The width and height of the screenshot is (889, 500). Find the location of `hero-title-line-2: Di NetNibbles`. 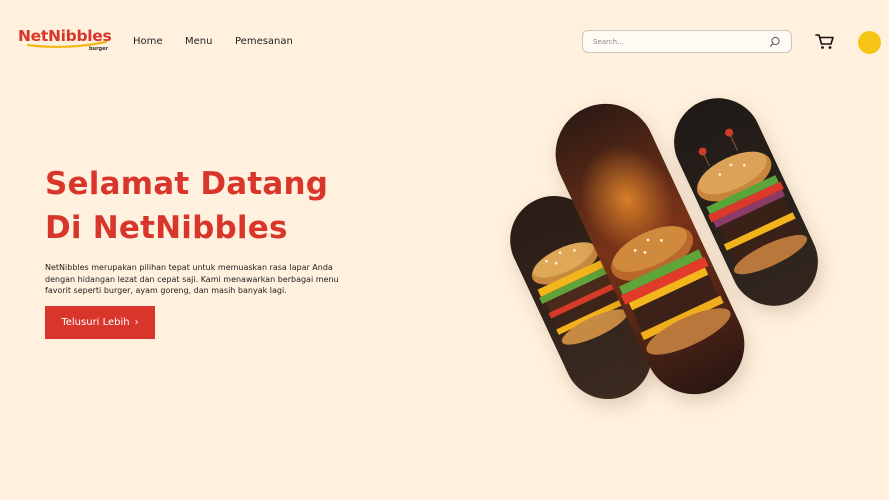

hero-title-line-2: Di NetNibbles is located at coordinates (166, 228).